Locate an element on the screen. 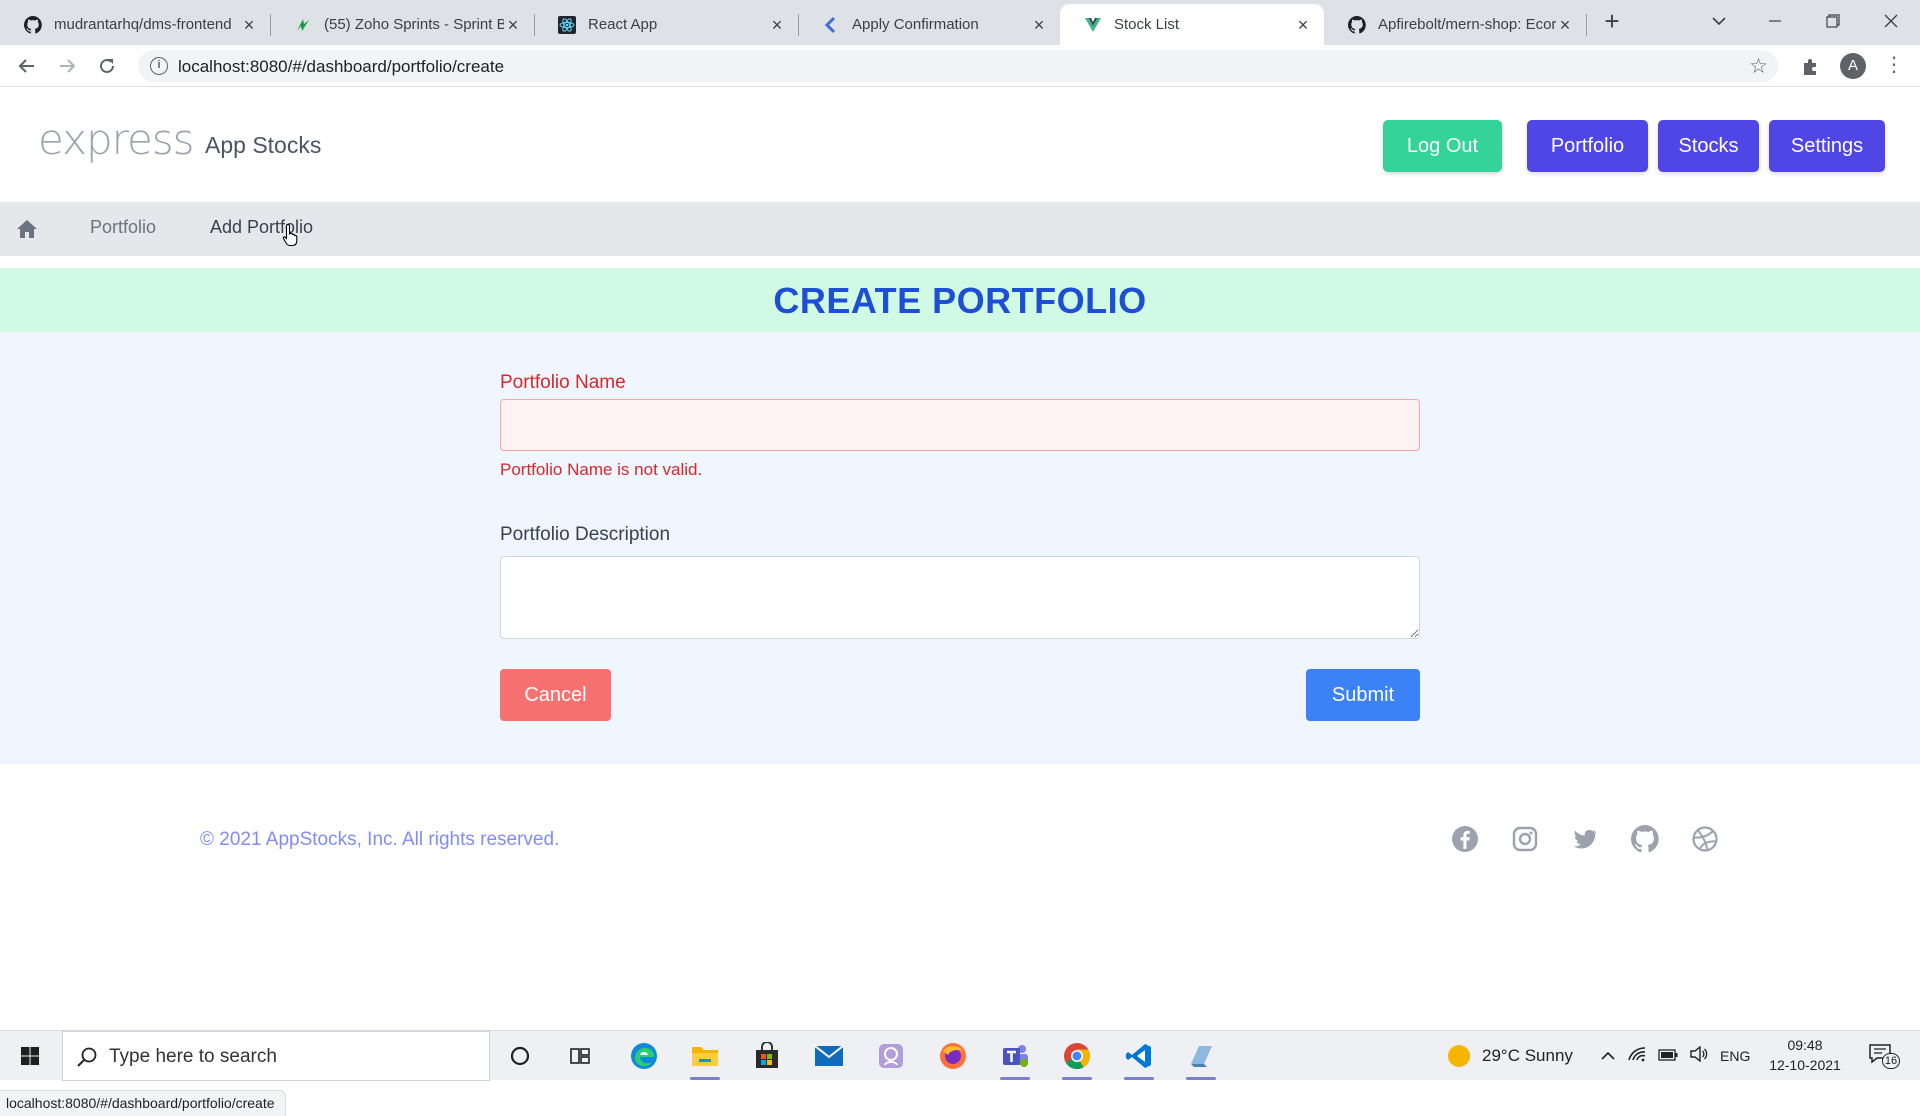 The height and width of the screenshot is (1116, 1920). taskbar-search-box: Type here to search is located at coordinates (276, 1056).